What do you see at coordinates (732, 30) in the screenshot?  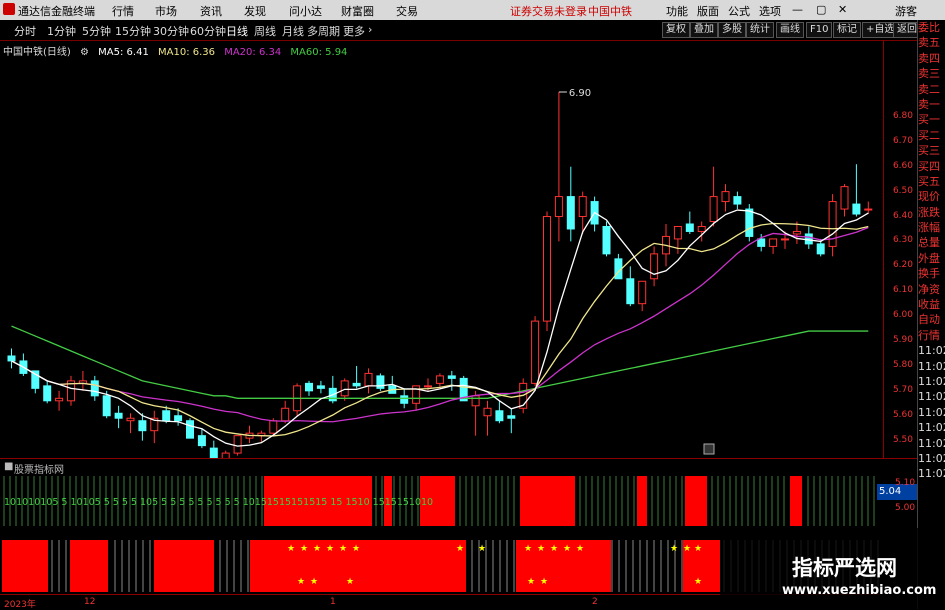 I see `btn-multi-stock: 多股` at bounding box center [732, 30].